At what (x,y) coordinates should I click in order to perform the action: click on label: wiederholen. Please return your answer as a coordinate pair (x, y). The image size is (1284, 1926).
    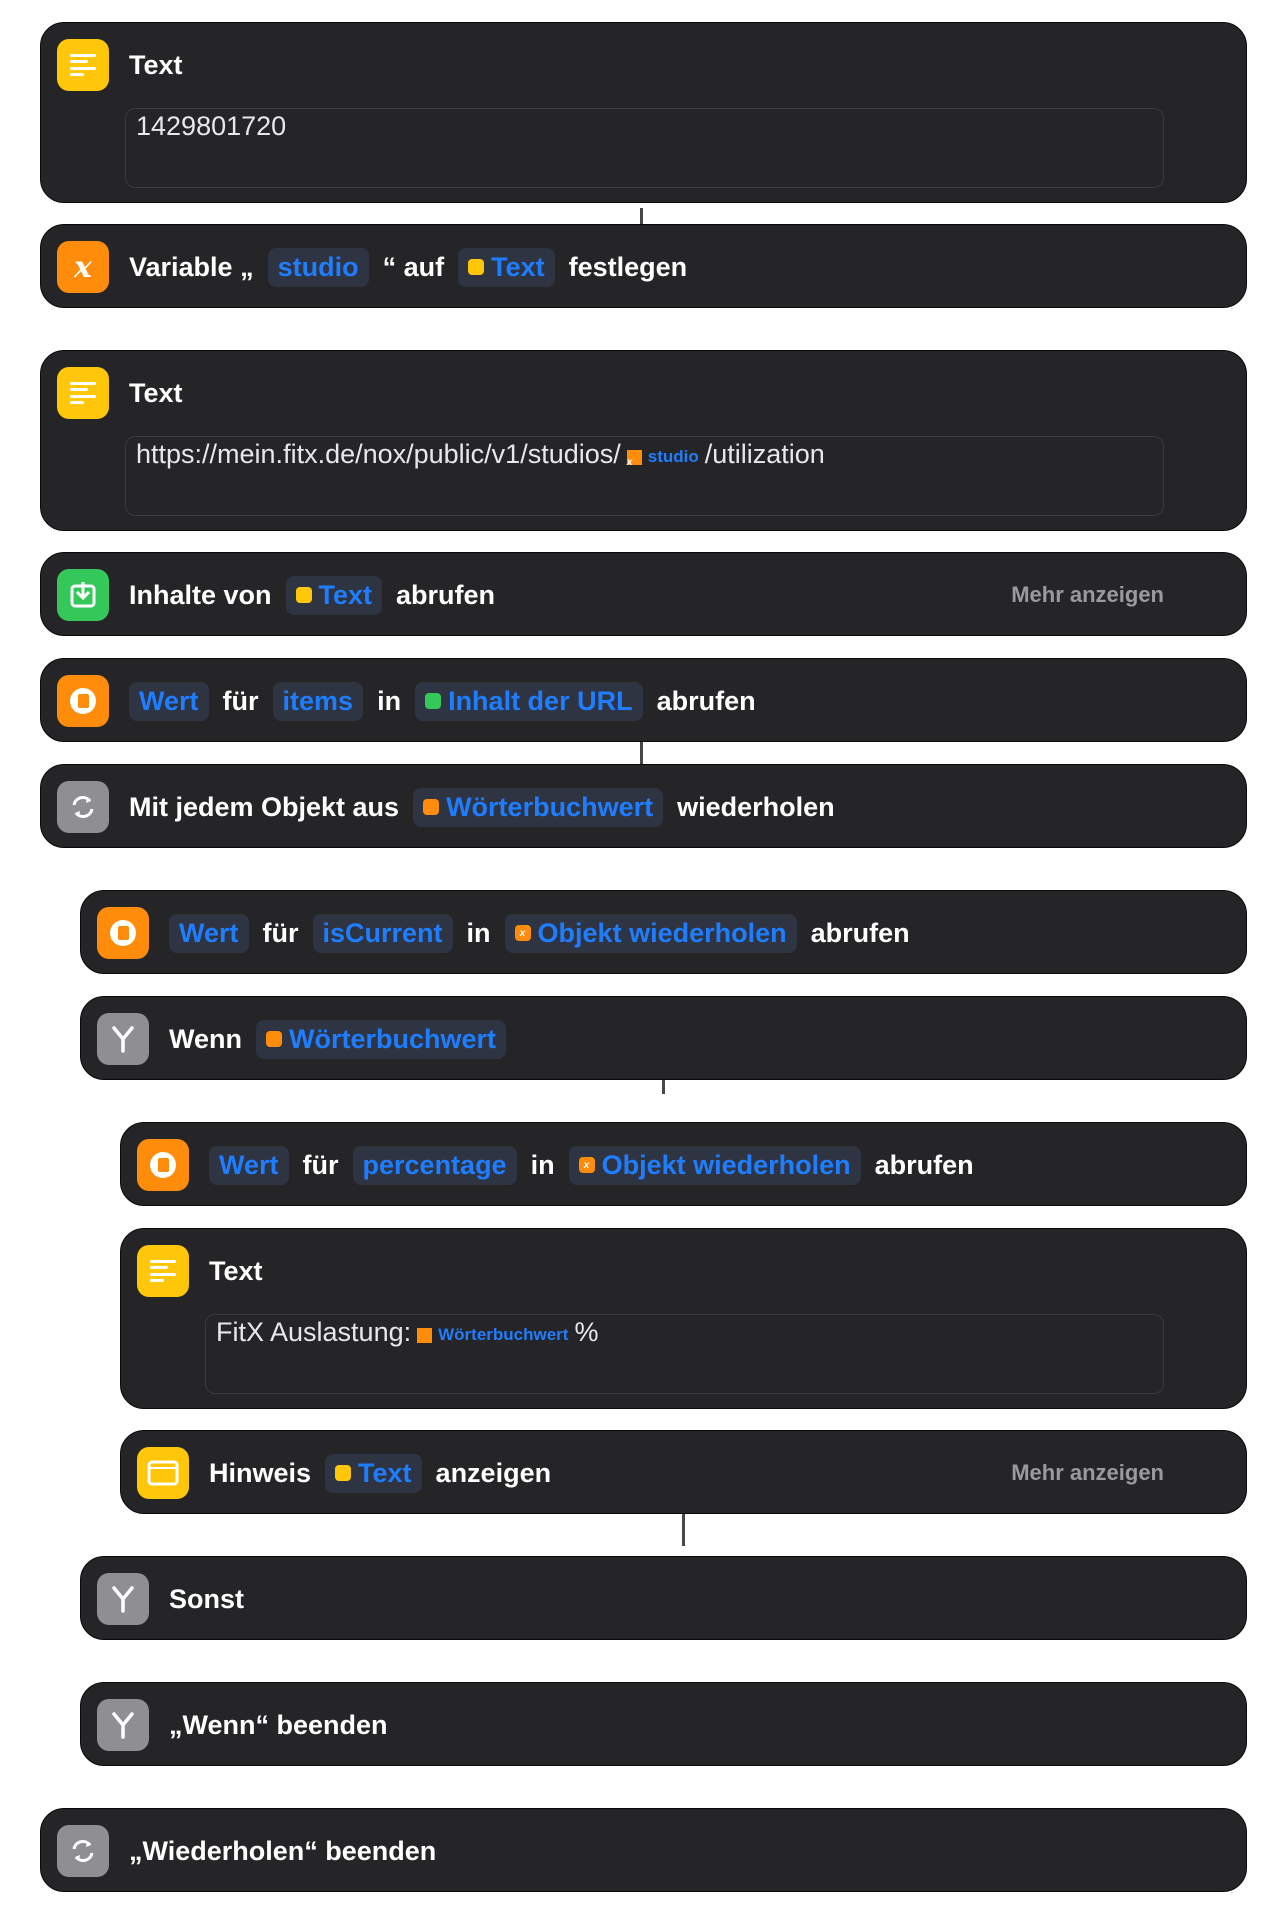
    Looking at the image, I should click on (756, 806).